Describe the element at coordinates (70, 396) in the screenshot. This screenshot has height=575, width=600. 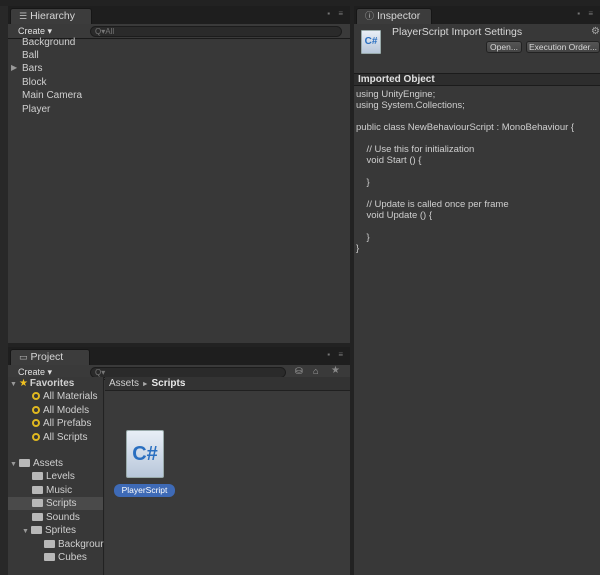
I see `favorite-label: All Materials` at that location.